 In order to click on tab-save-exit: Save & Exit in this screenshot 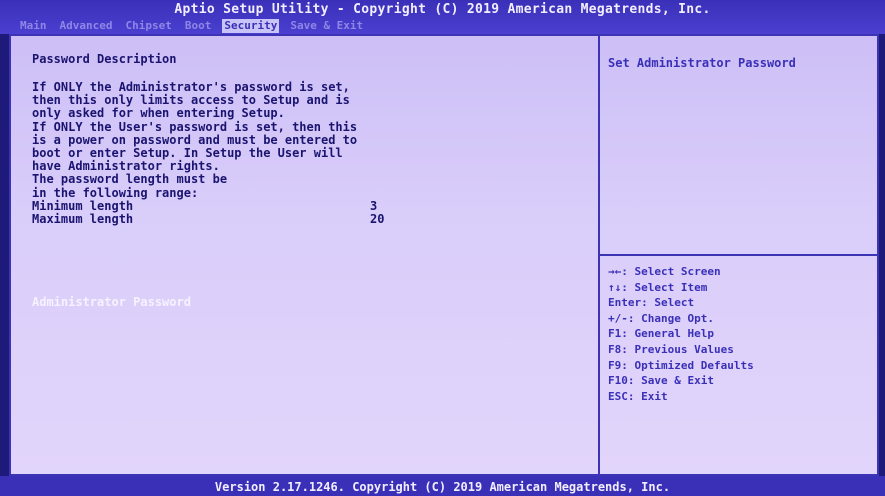, I will do `click(326, 26)`.